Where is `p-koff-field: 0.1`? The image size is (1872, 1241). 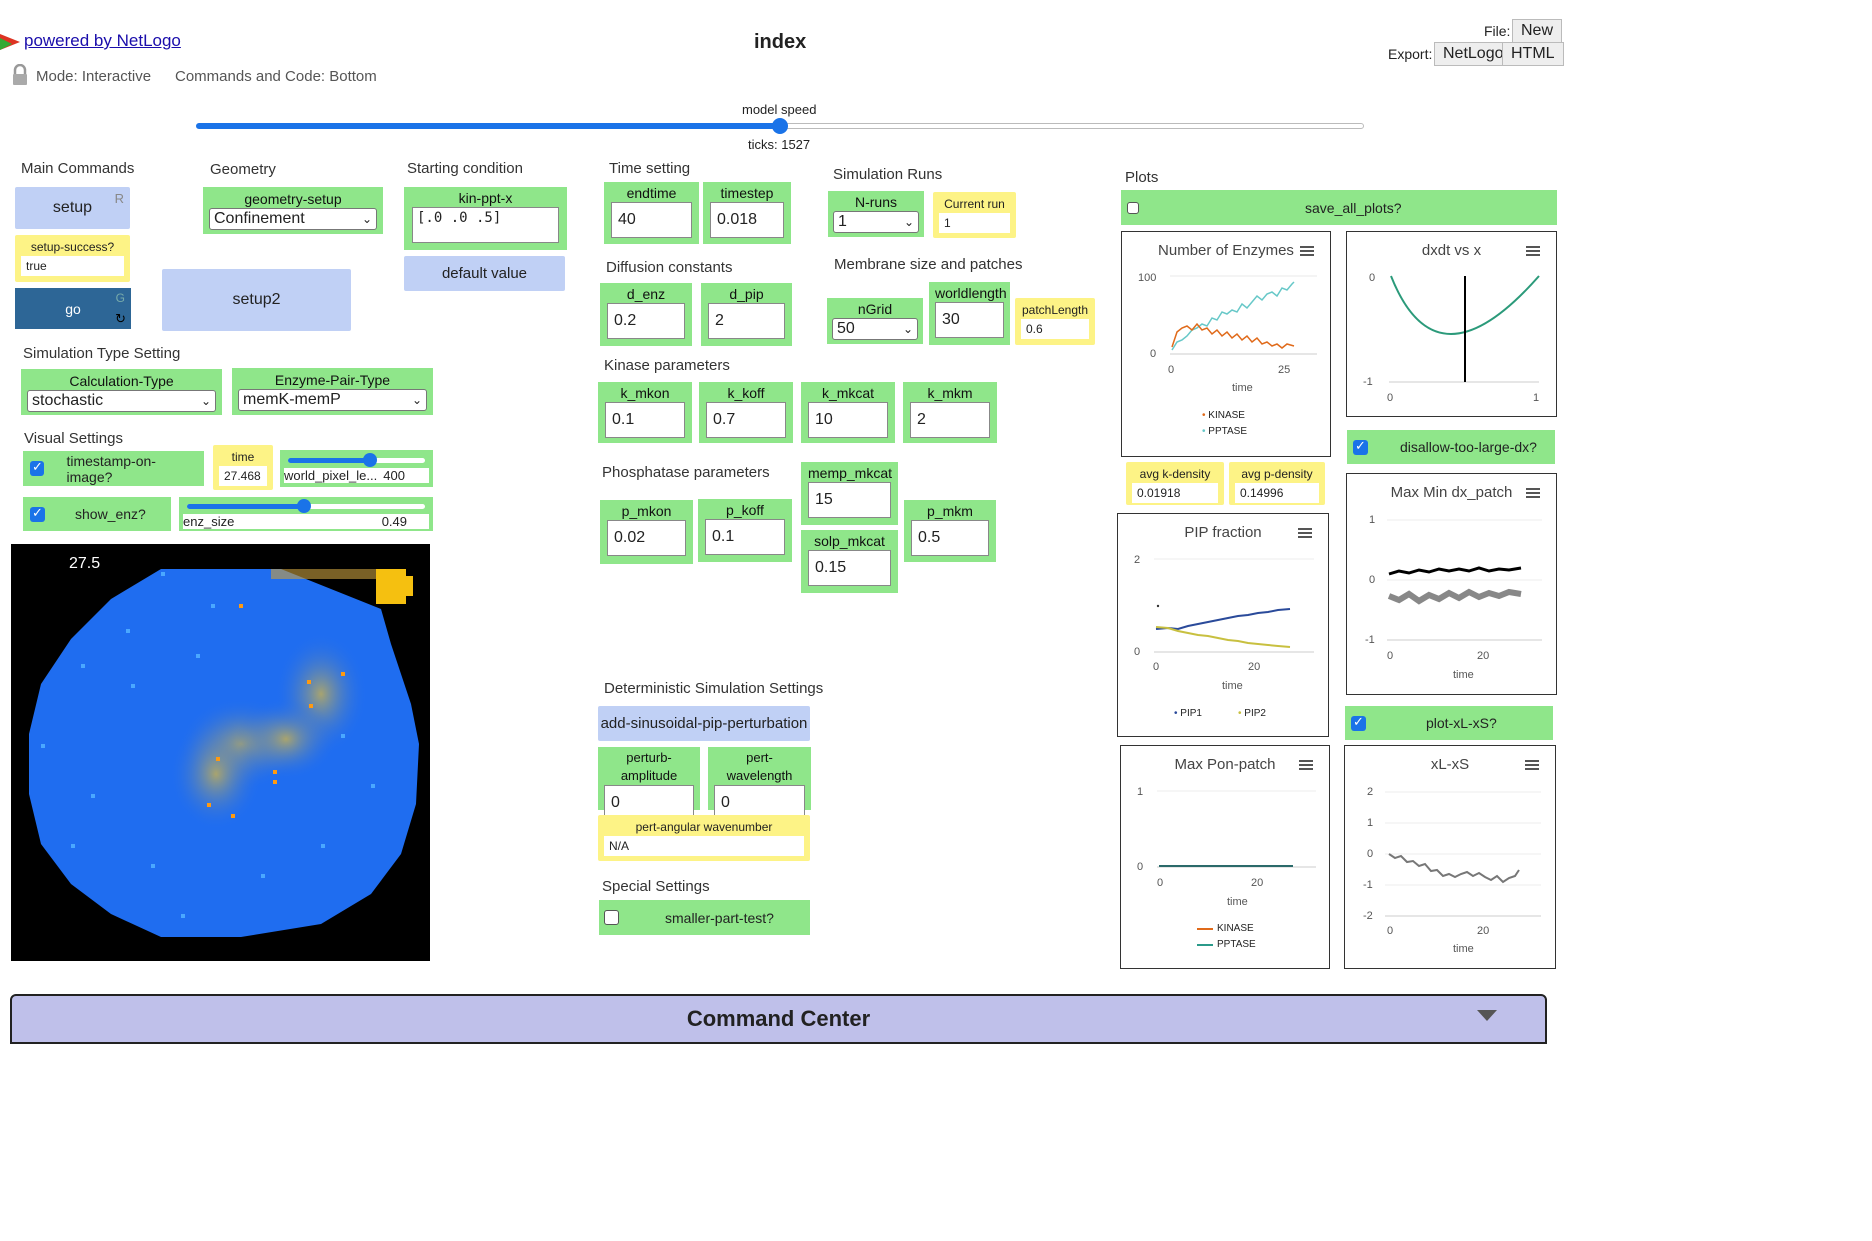
p-koff-field: 0.1 is located at coordinates (745, 537).